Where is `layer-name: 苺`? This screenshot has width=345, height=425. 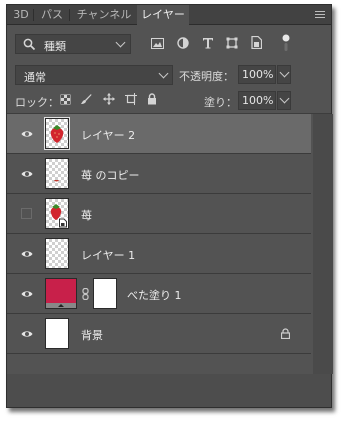
layer-name: 苺 is located at coordinates (86, 215).